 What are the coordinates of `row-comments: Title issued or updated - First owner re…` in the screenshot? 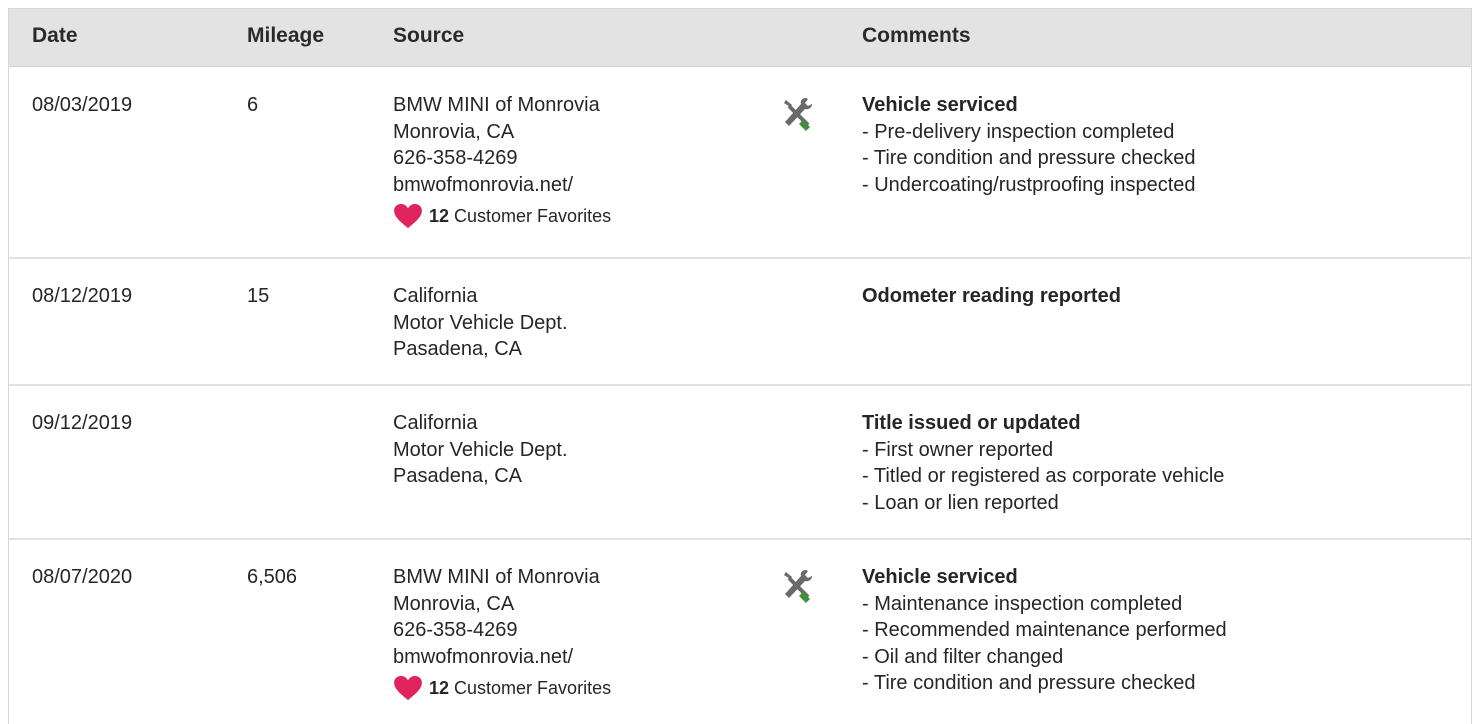 It's located at (1043, 463).